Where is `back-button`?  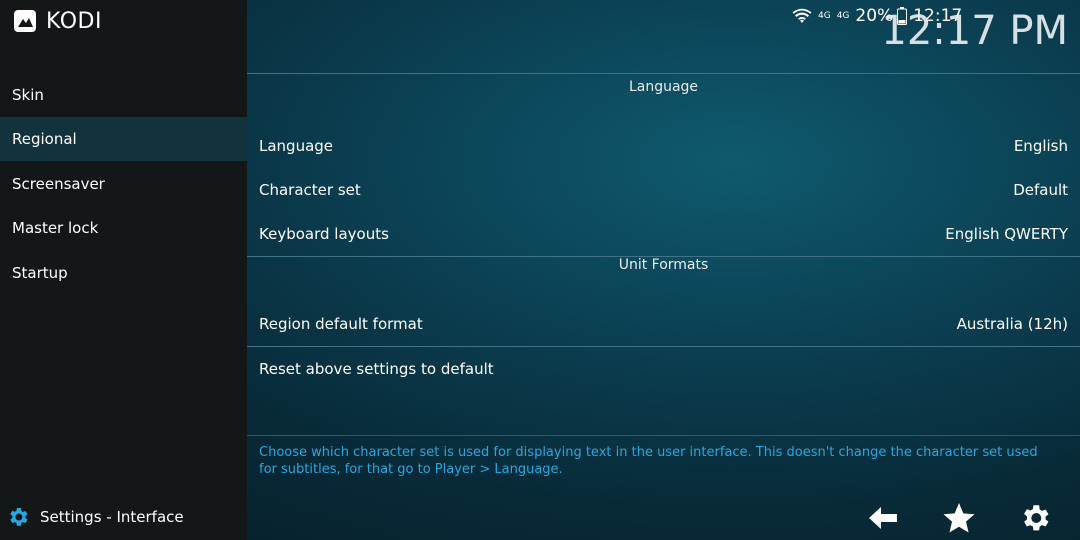
back-button is located at coordinates (883, 518).